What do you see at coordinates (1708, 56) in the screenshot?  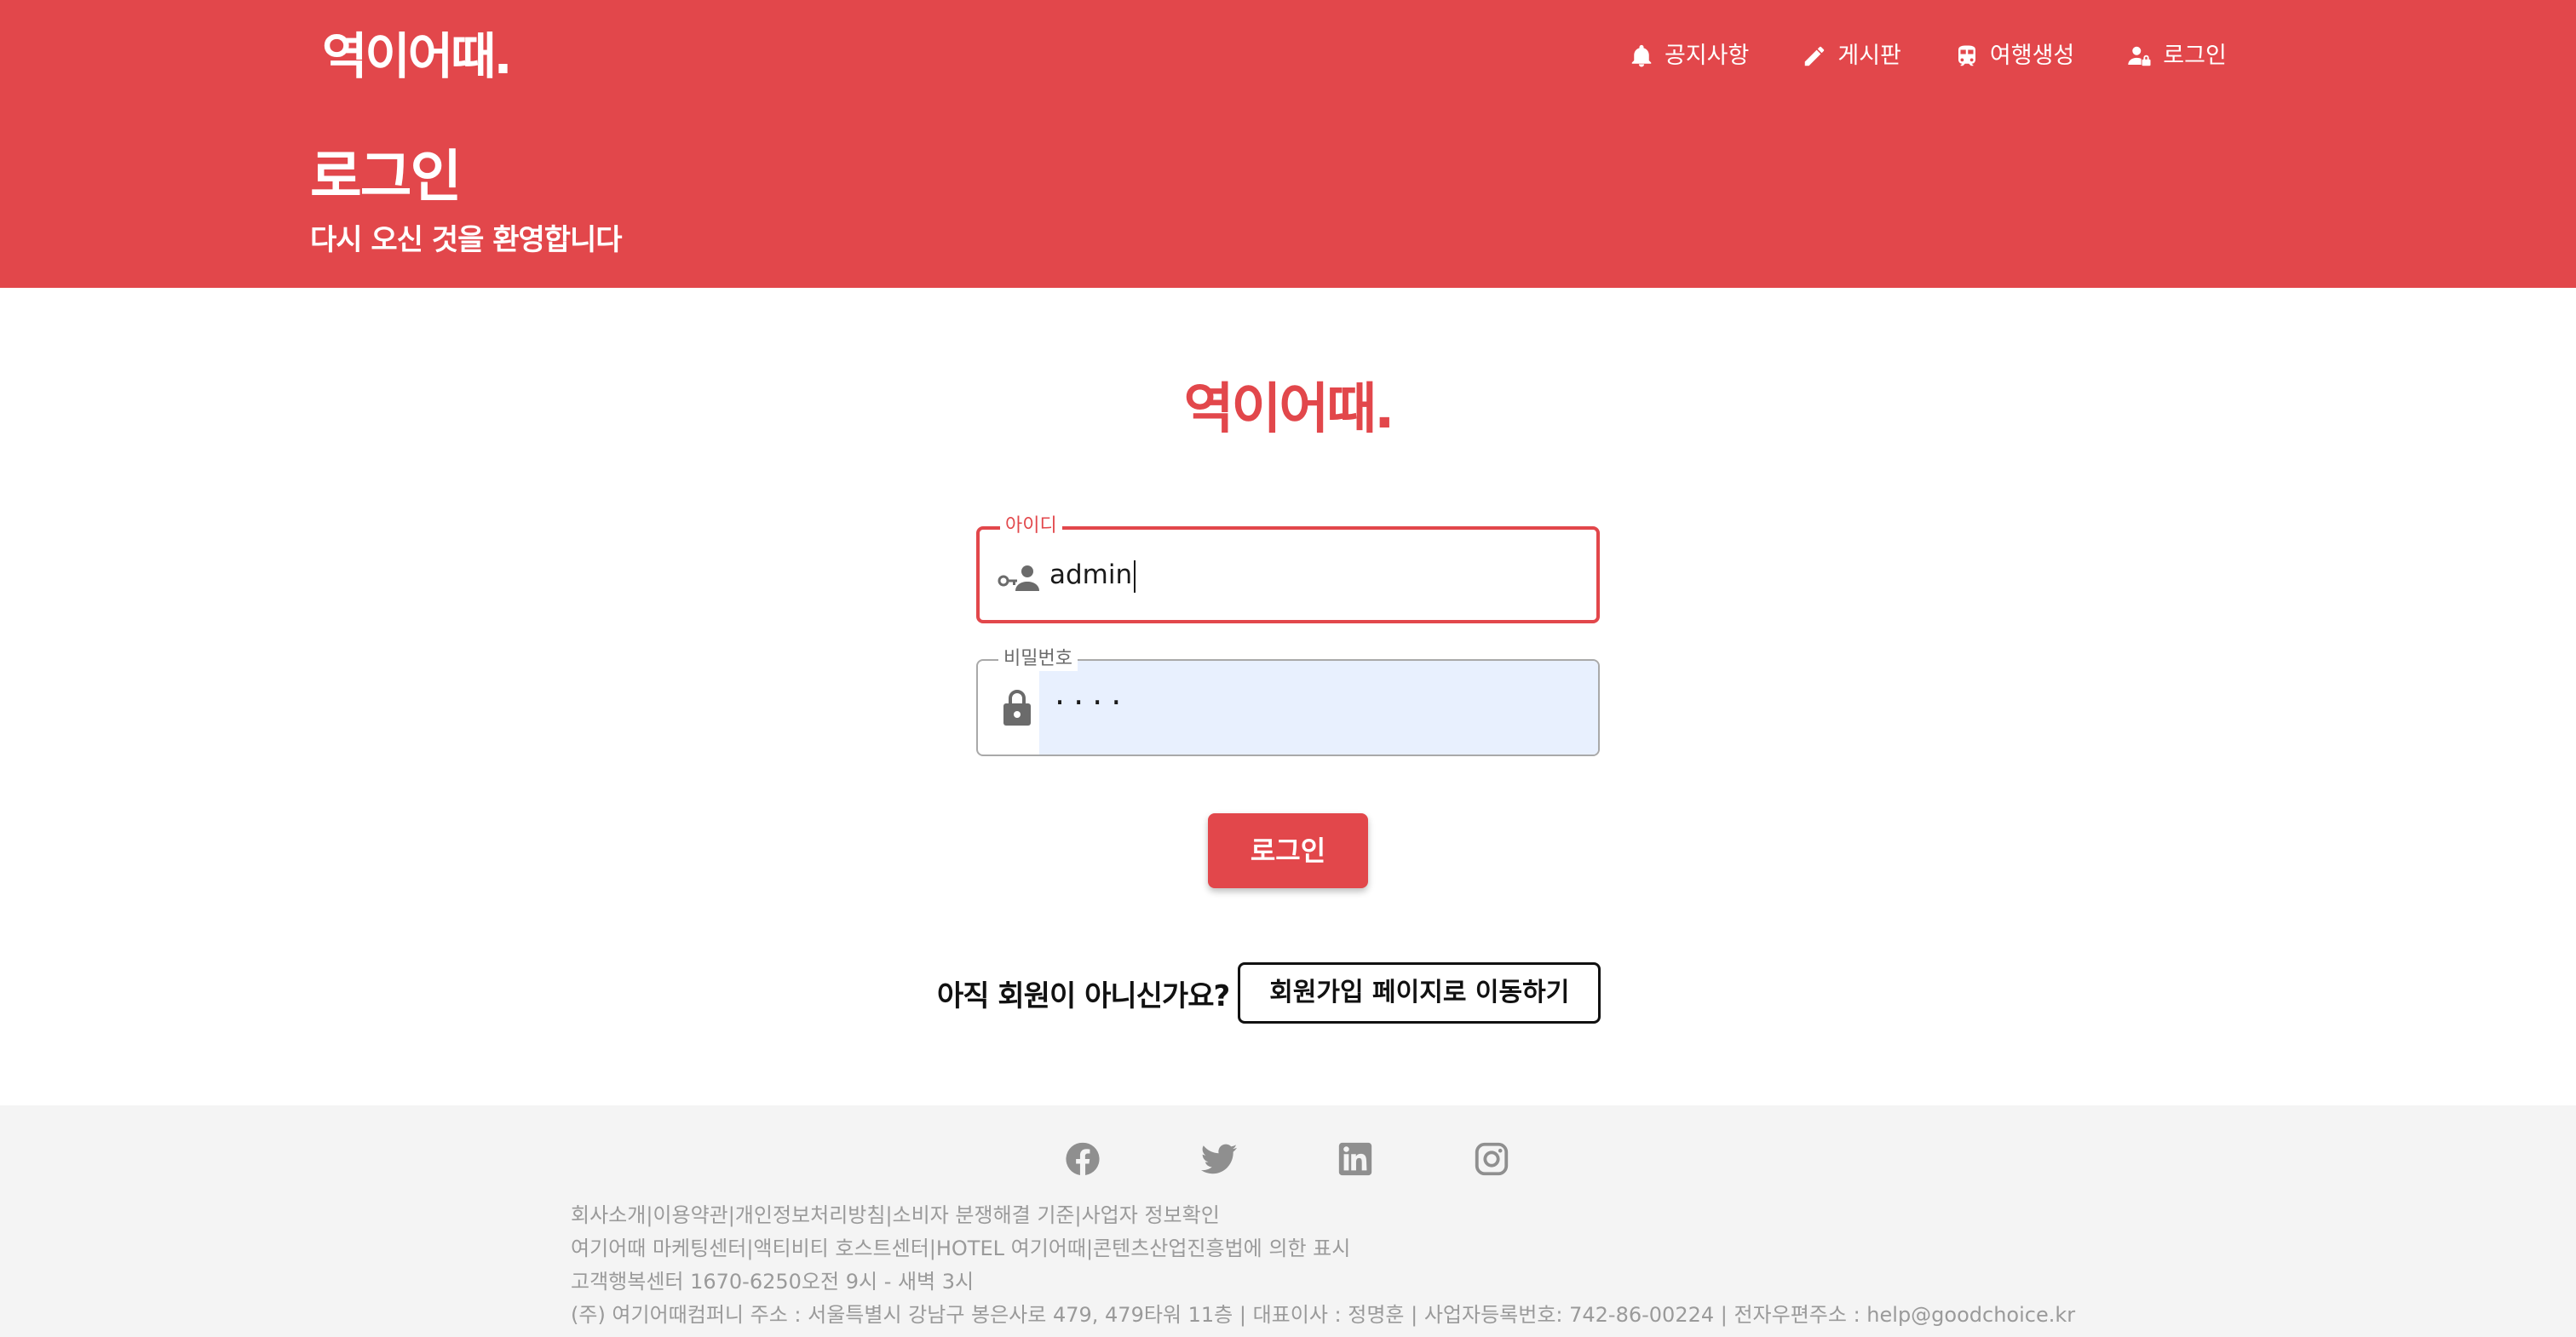 I see `nav-item-label: 공지사항` at bounding box center [1708, 56].